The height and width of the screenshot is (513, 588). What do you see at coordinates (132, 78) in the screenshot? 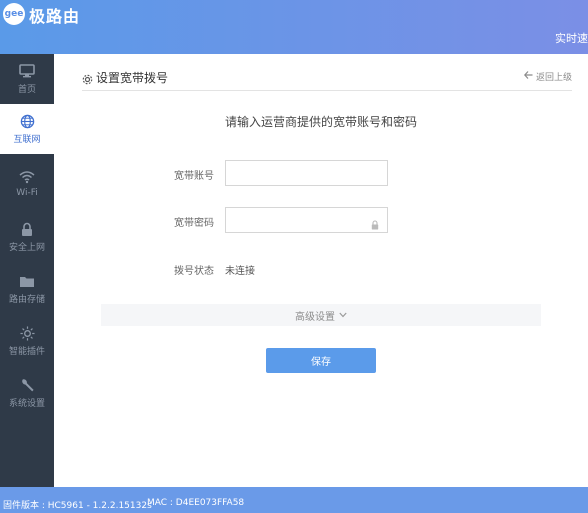
I see `page-title: 设置宽带拨号` at bounding box center [132, 78].